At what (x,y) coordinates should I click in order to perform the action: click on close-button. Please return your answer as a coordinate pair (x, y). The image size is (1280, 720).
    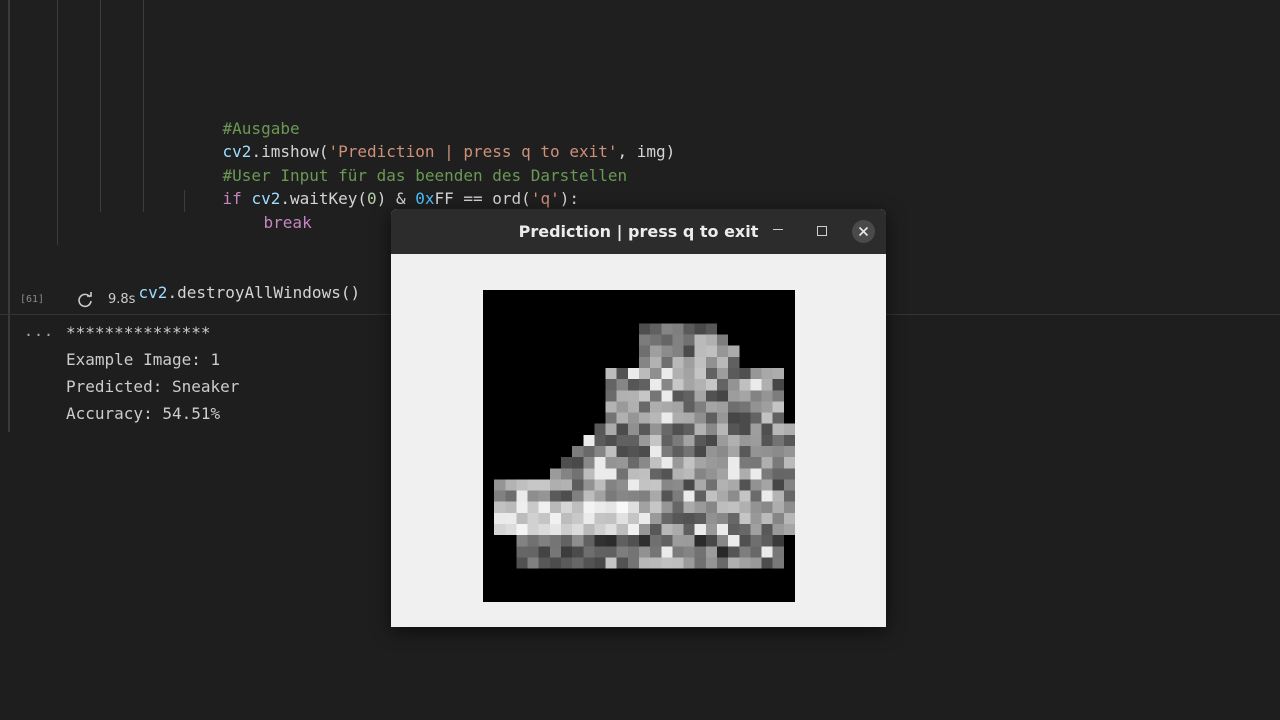
    Looking at the image, I should click on (863, 231).